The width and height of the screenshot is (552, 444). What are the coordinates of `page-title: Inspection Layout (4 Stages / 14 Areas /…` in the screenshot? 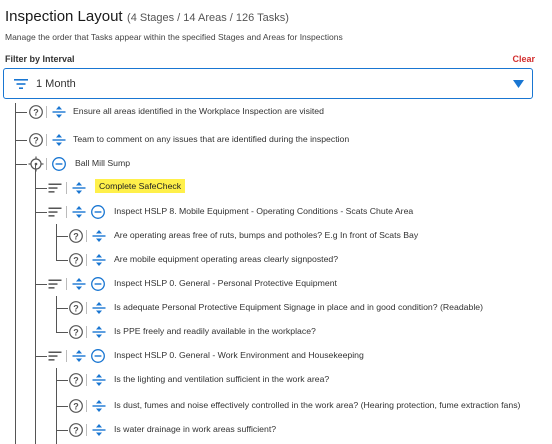 It's located at (147, 17).